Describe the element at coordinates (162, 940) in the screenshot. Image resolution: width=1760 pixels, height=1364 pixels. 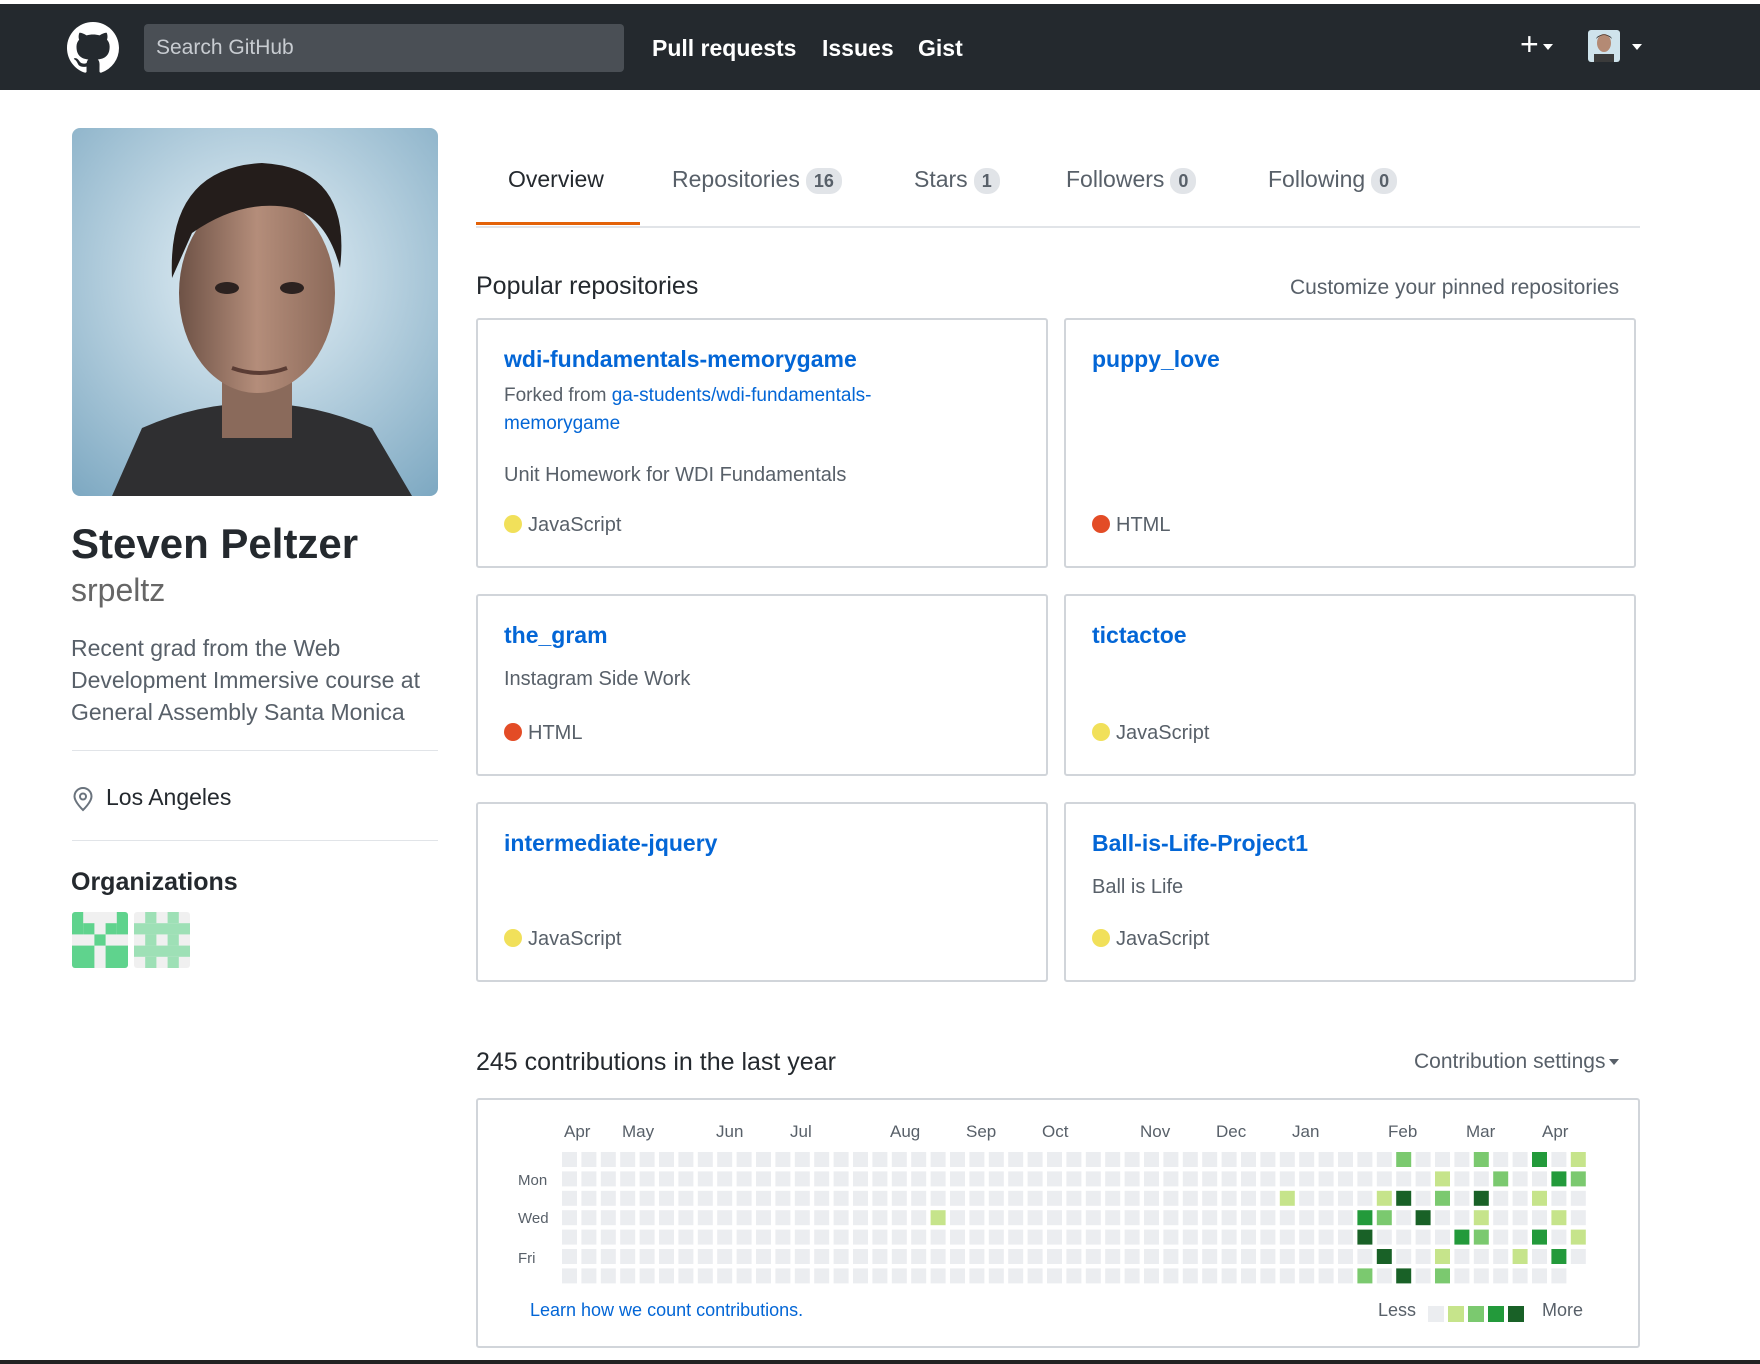
I see `organization-avatar` at that location.